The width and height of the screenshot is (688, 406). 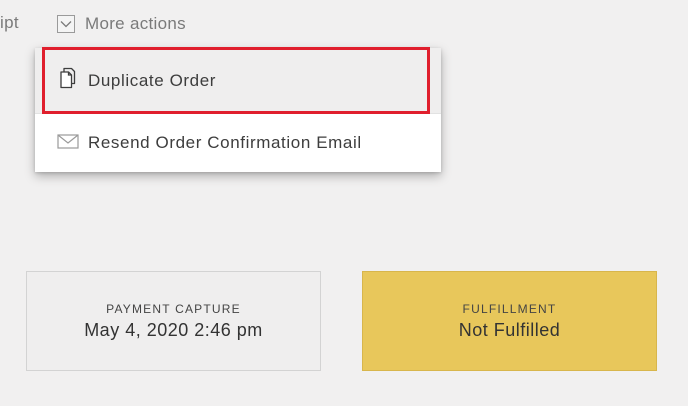 What do you see at coordinates (68, 143) in the screenshot?
I see `envelope-icon` at bounding box center [68, 143].